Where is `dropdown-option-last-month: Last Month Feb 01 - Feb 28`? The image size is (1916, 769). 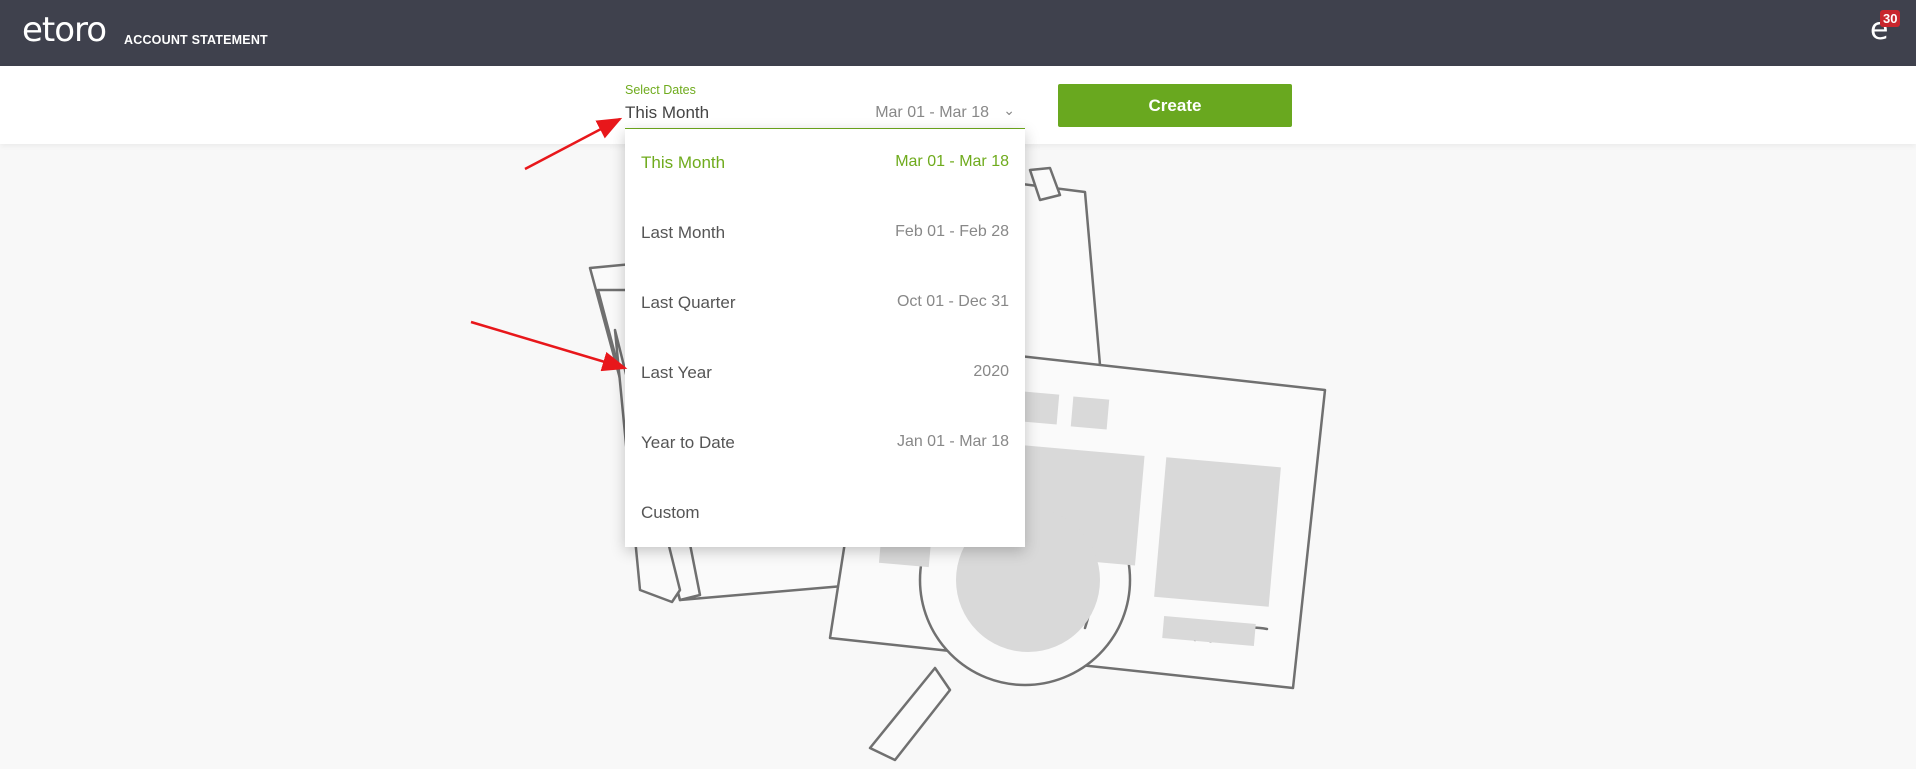
dropdown-option-last-month: Last Month Feb 01 - Feb 28 is located at coordinates (825, 234).